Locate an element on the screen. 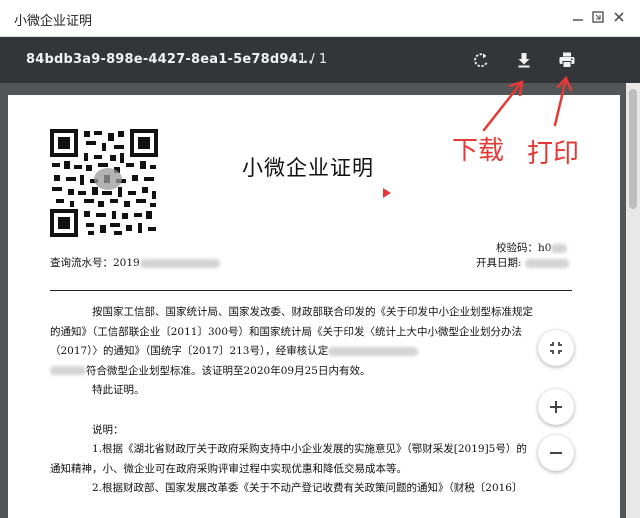  print-annotation: 打印 is located at coordinates (553, 154).